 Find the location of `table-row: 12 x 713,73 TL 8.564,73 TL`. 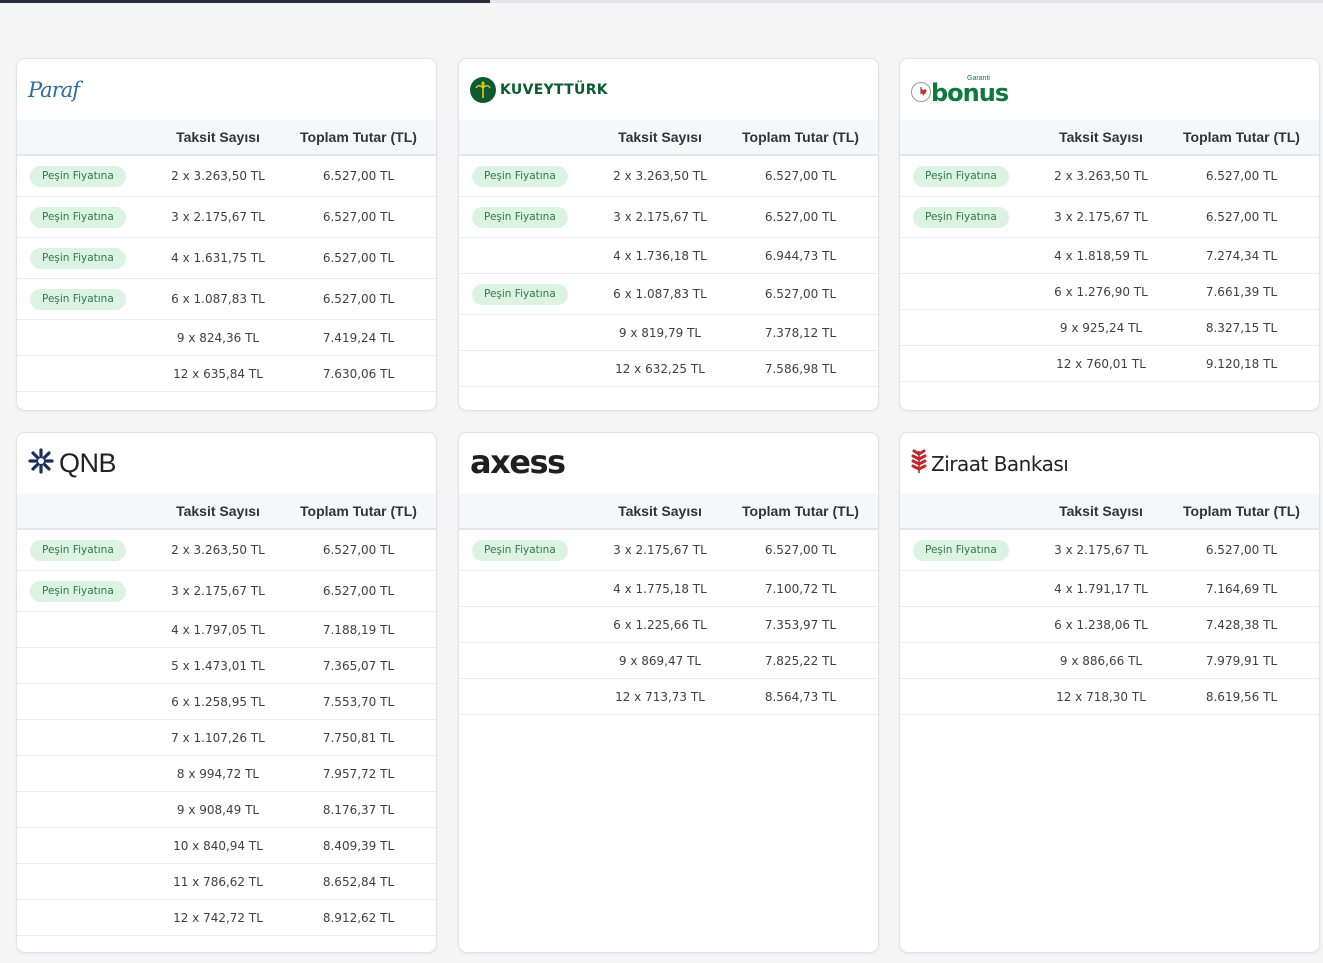

table-row: 12 x 713,73 TL 8.564,73 TL is located at coordinates (668, 697).